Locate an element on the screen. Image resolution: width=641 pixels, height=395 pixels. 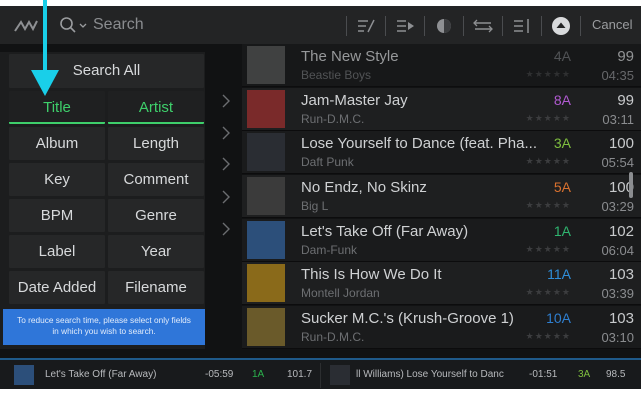
track-key: 10A is located at coordinates (558, 318).